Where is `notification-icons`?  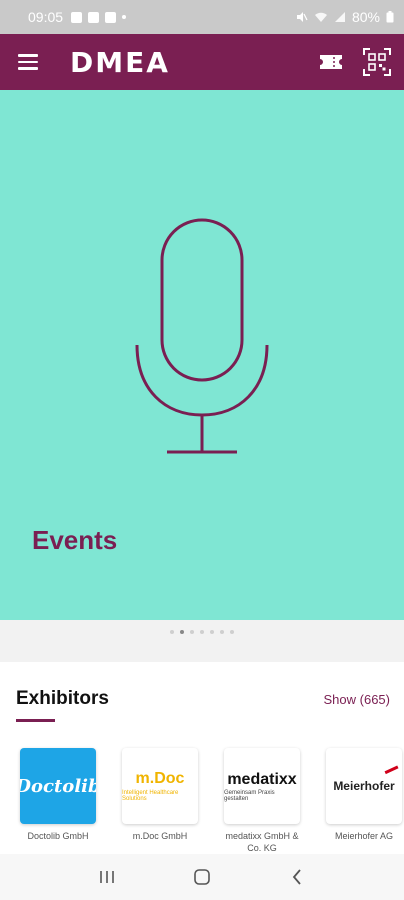
notification-icons is located at coordinates (99, 17).